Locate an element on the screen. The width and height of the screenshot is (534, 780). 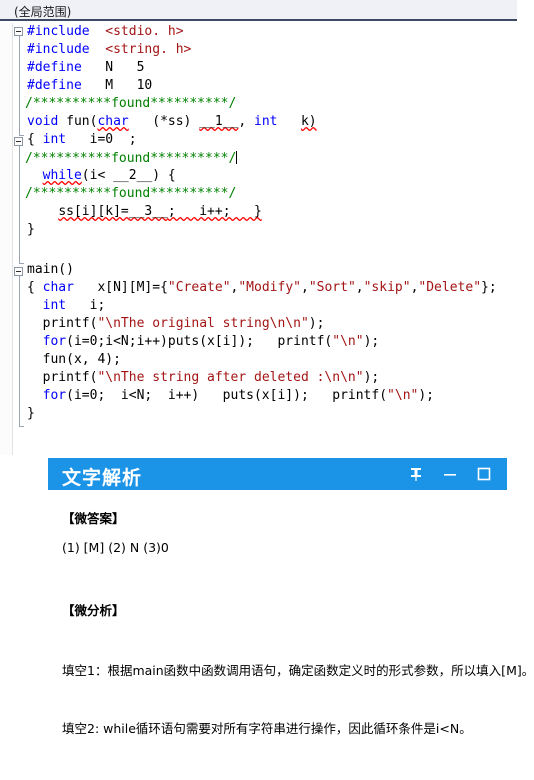
token-kw-while: while is located at coordinates (62, 175).